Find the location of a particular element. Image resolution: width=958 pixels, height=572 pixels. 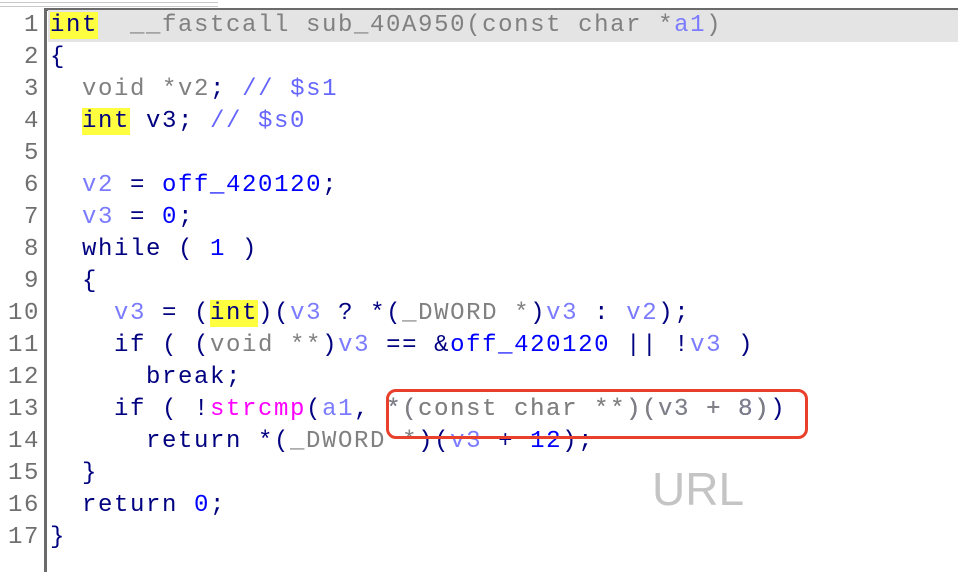

code-text: ​{ is located at coordinates (503, 58).